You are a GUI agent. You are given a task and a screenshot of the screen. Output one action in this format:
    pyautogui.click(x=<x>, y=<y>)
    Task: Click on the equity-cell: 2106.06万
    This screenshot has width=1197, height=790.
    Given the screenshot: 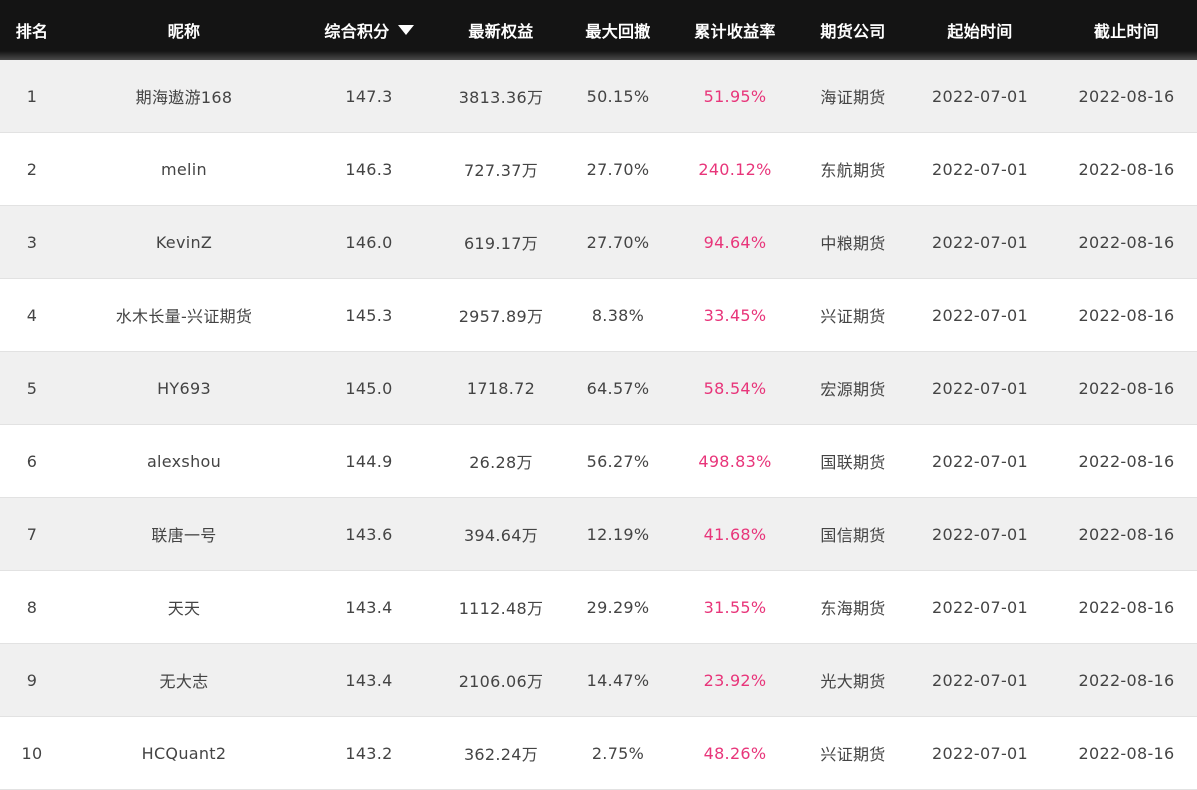 What is the action you would take?
    pyautogui.click(x=501, y=681)
    